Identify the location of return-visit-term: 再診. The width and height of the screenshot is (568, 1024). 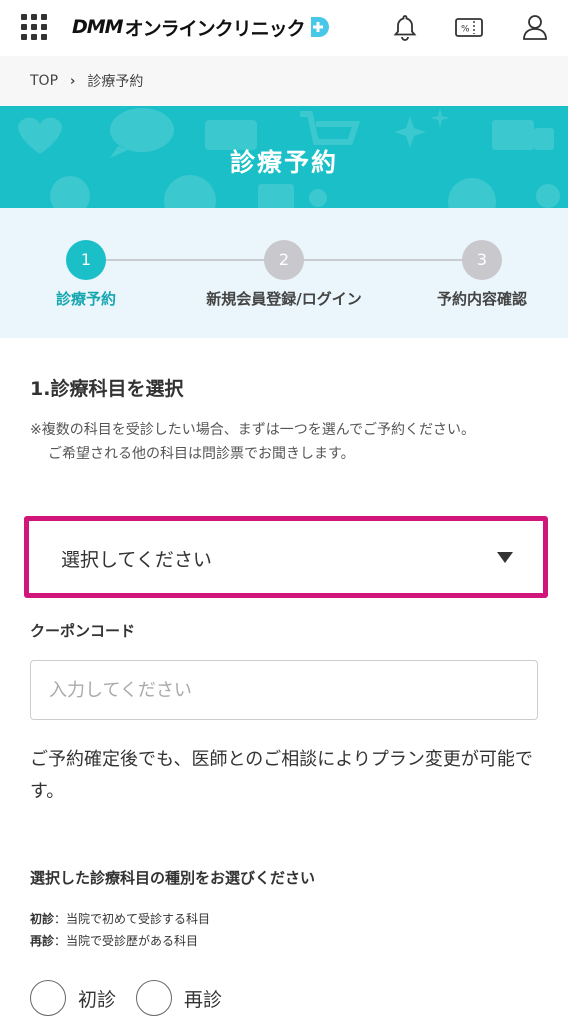
(42, 941).